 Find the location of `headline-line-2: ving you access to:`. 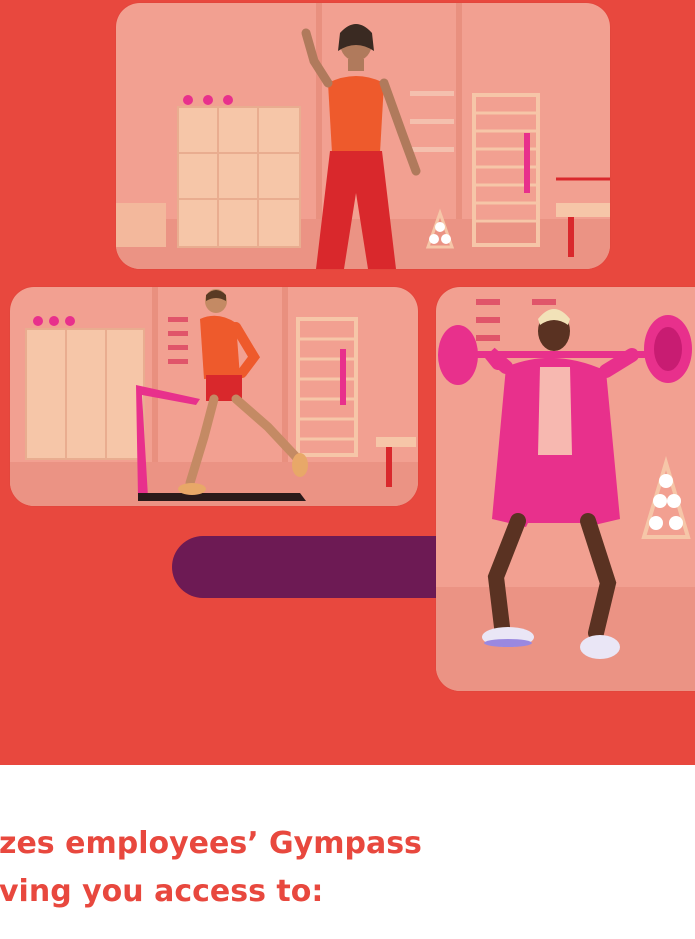

headline-line-2: ving you access to: is located at coordinates (162, 891).